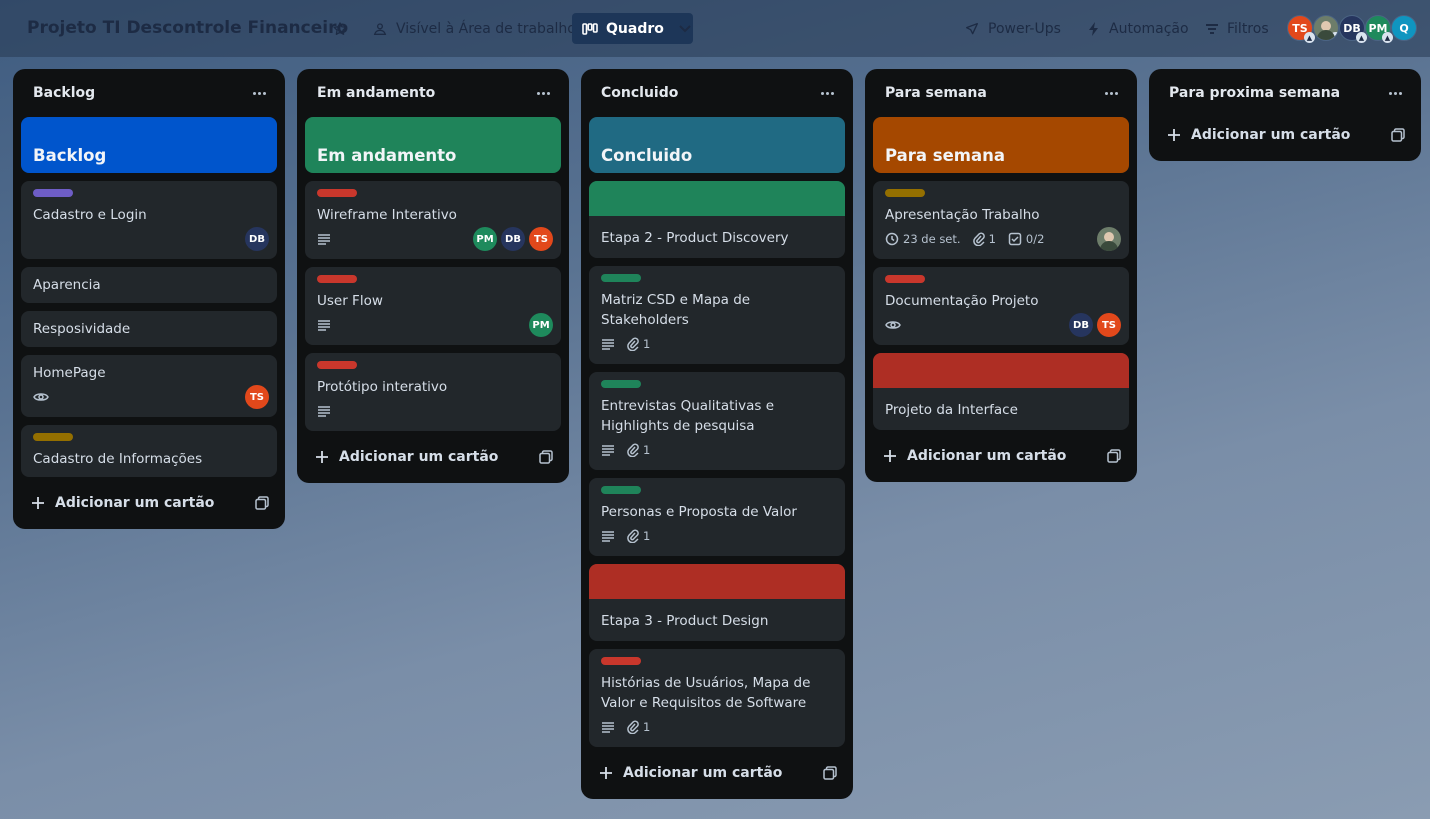  What do you see at coordinates (376, 93) in the screenshot?
I see `list-title: Em andamento` at bounding box center [376, 93].